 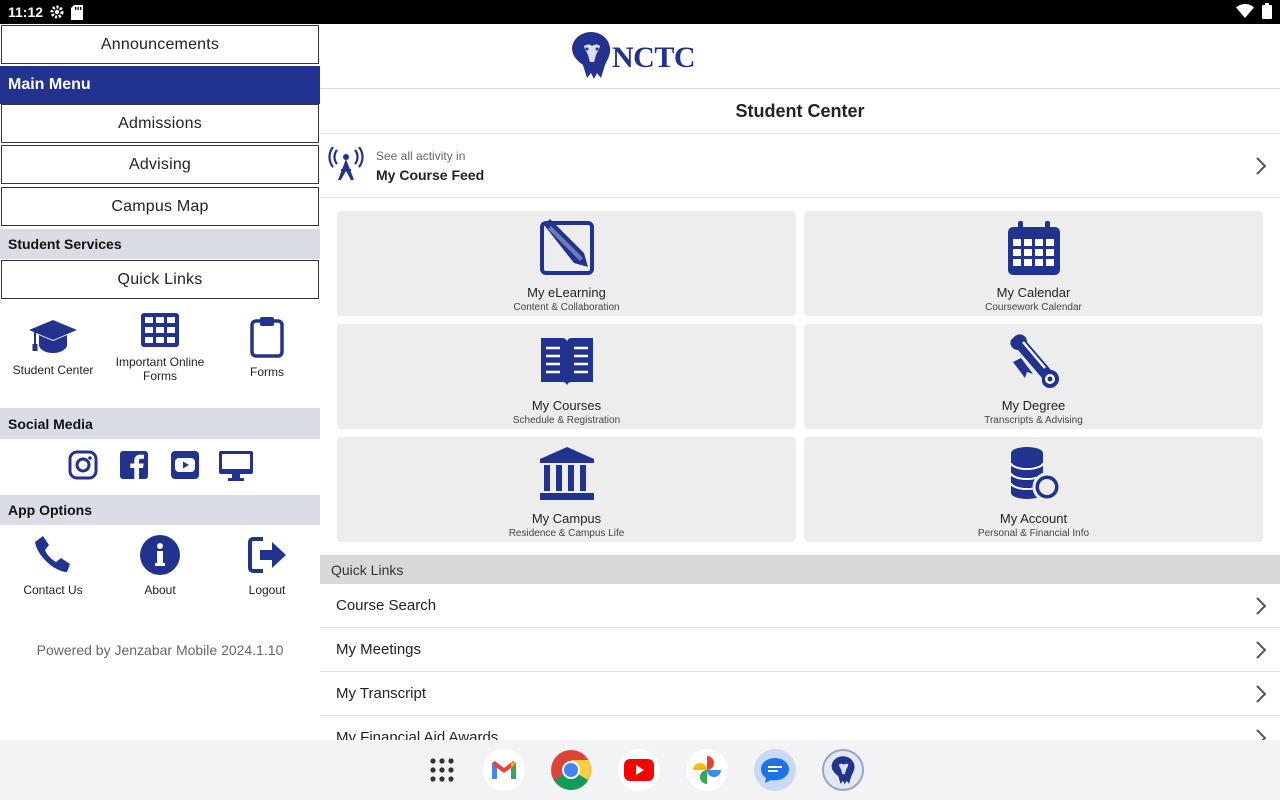 What do you see at coordinates (267, 590) in the screenshot?
I see `logout-label: Logout` at bounding box center [267, 590].